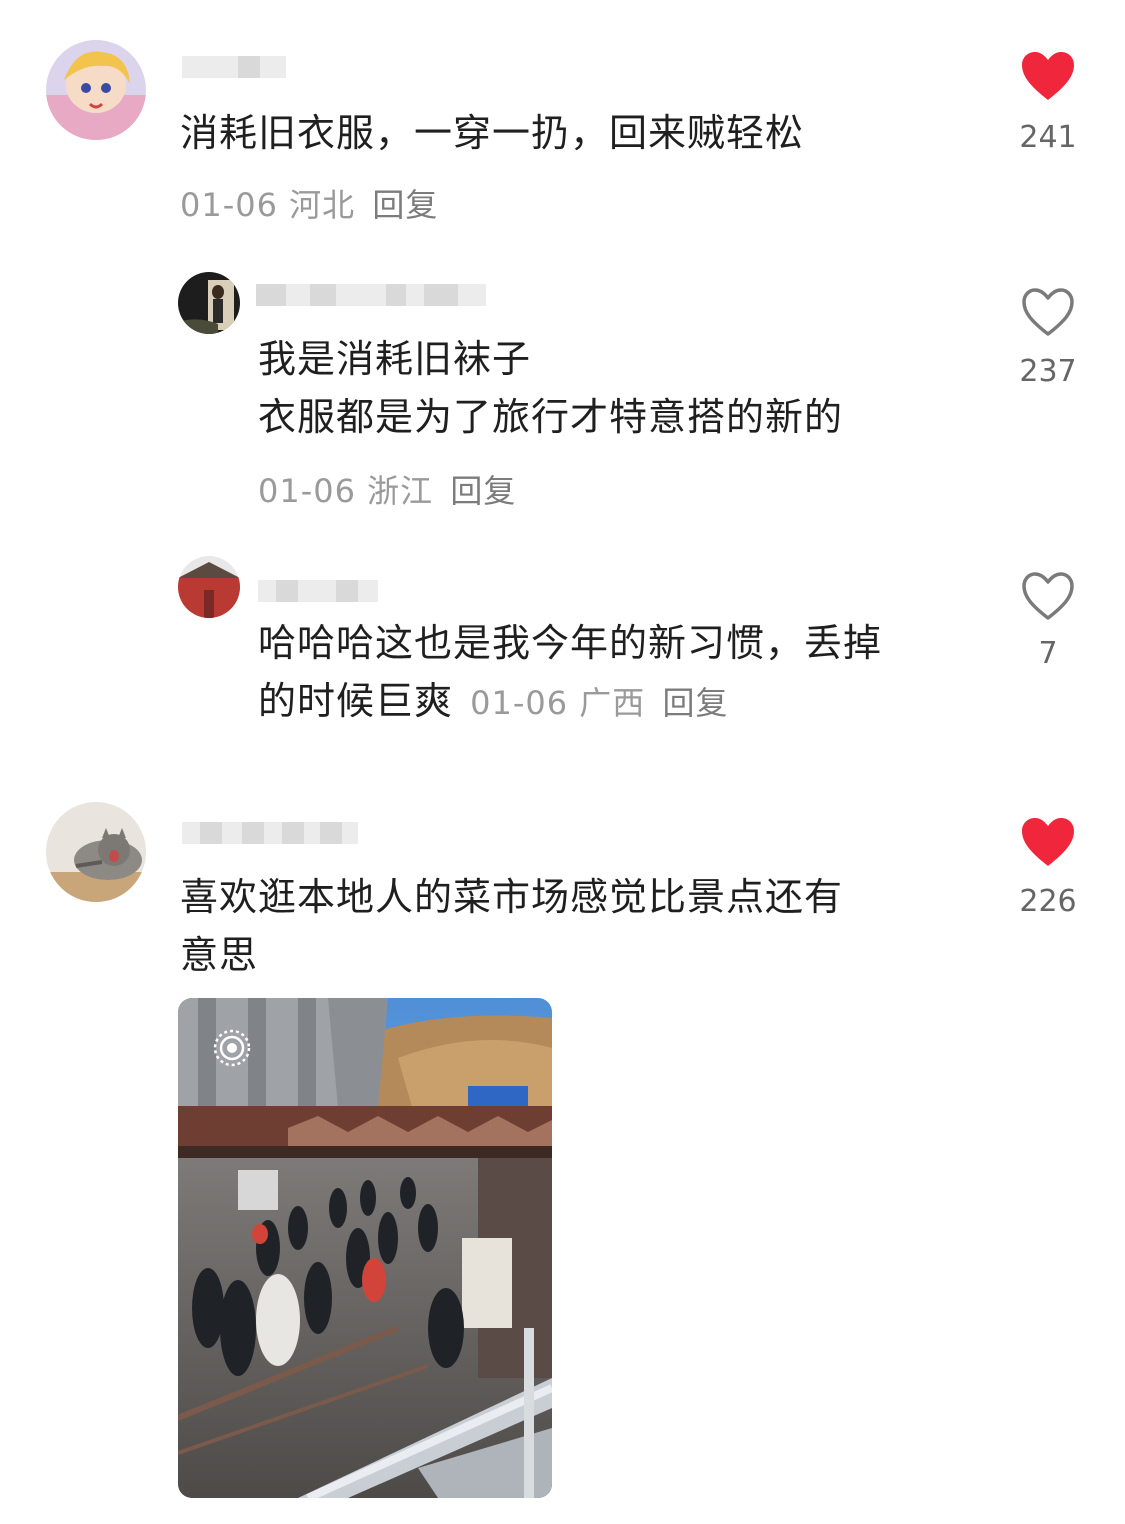  I want to click on comment-text: 喜欢逛本地人的菜市场感觉比景点还有 意思, so click(512, 926).